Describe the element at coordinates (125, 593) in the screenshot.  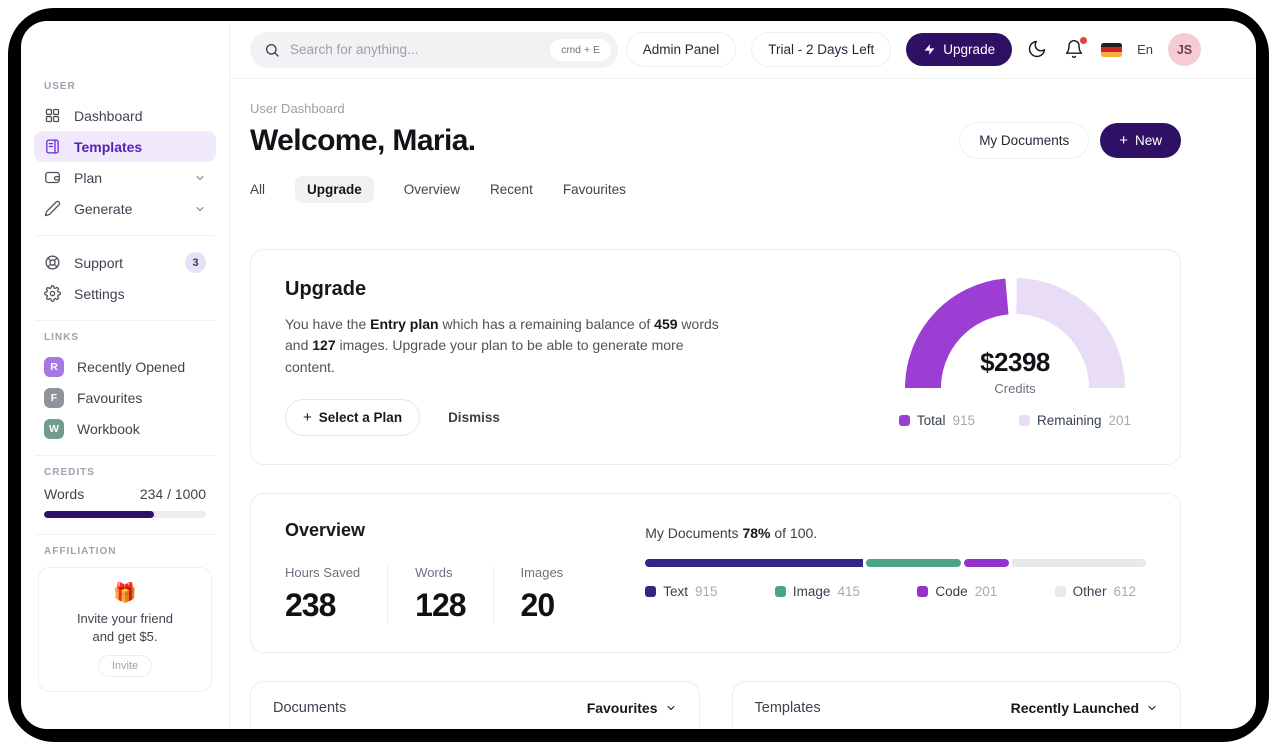
I see `gift-icon: 🎁` at that location.